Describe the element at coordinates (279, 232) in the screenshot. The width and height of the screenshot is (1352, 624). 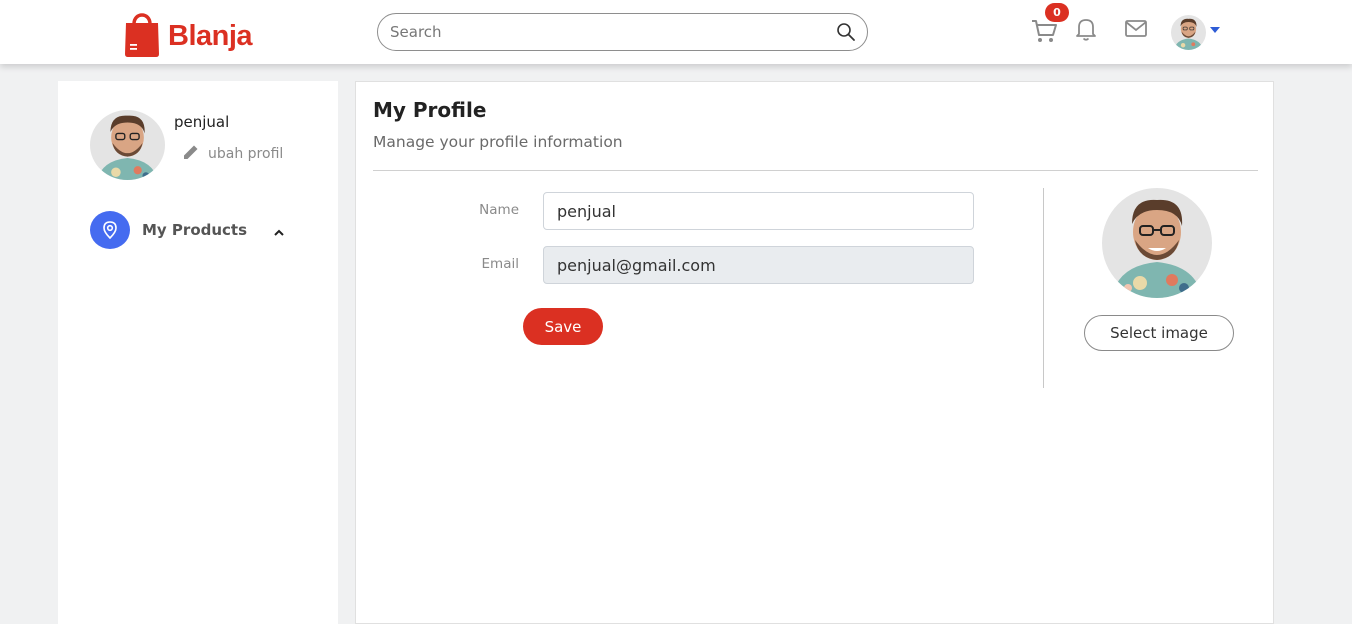
I see `chevron-up-icon` at that location.